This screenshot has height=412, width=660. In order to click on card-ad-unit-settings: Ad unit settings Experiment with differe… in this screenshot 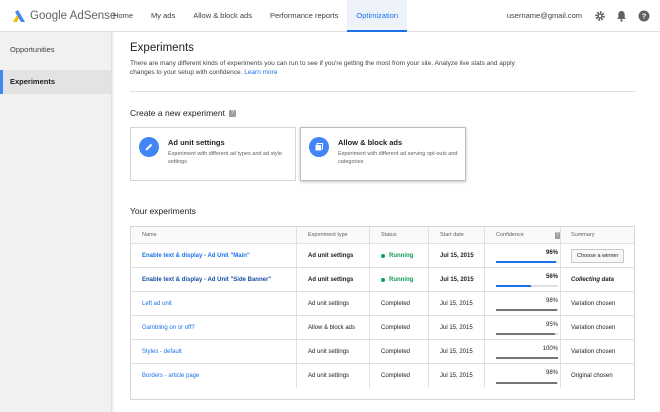, I will do `click(213, 154)`.